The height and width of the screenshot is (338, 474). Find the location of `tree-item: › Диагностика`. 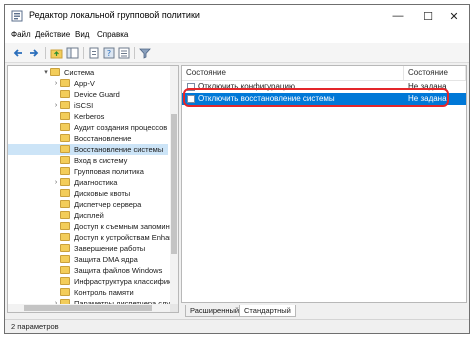

tree-item: › Диагностика is located at coordinates (88, 182).